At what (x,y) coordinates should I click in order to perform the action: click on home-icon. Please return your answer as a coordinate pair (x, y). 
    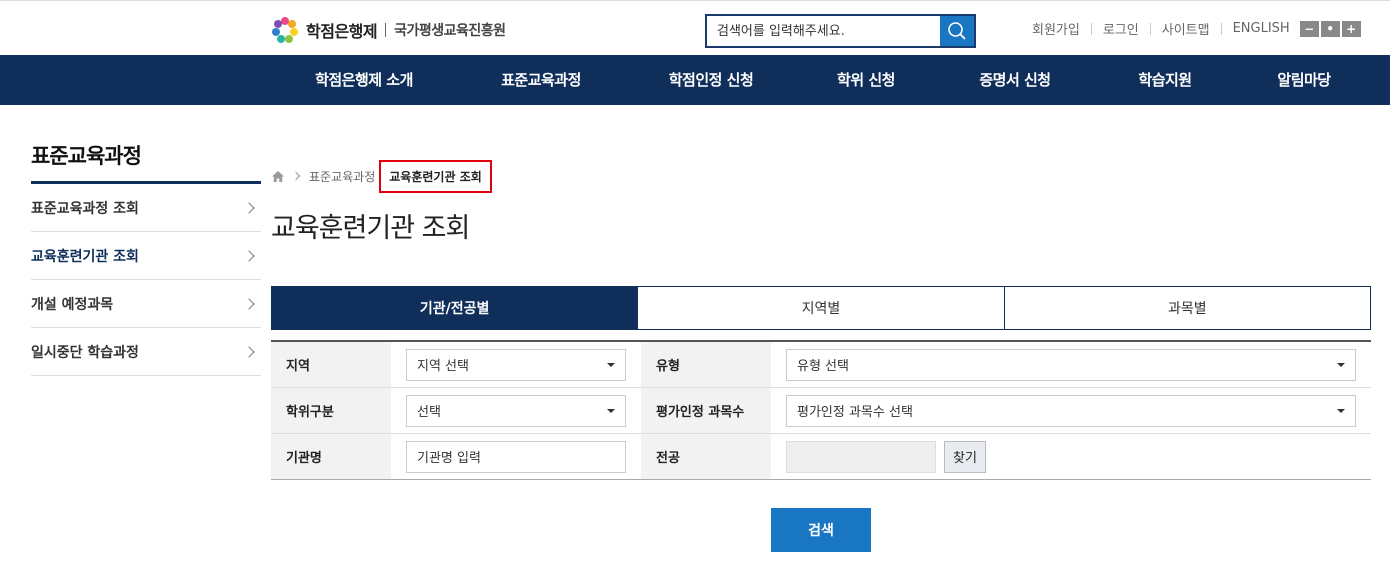
    Looking at the image, I should click on (278, 176).